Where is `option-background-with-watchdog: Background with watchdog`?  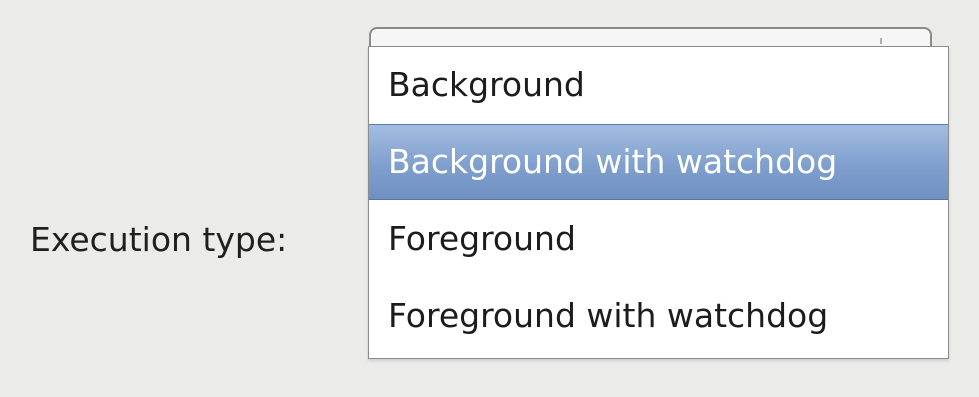
option-background-with-watchdog: Background with watchdog is located at coordinates (658, 162).